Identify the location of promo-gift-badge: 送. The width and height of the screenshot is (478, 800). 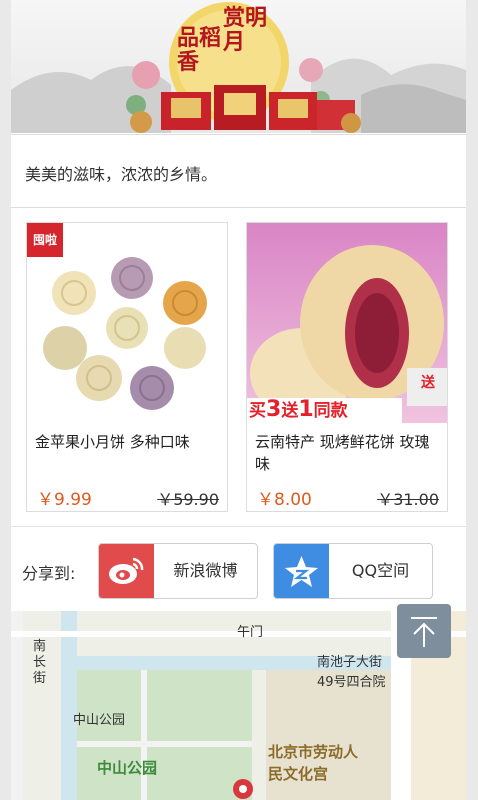
(428, 383).